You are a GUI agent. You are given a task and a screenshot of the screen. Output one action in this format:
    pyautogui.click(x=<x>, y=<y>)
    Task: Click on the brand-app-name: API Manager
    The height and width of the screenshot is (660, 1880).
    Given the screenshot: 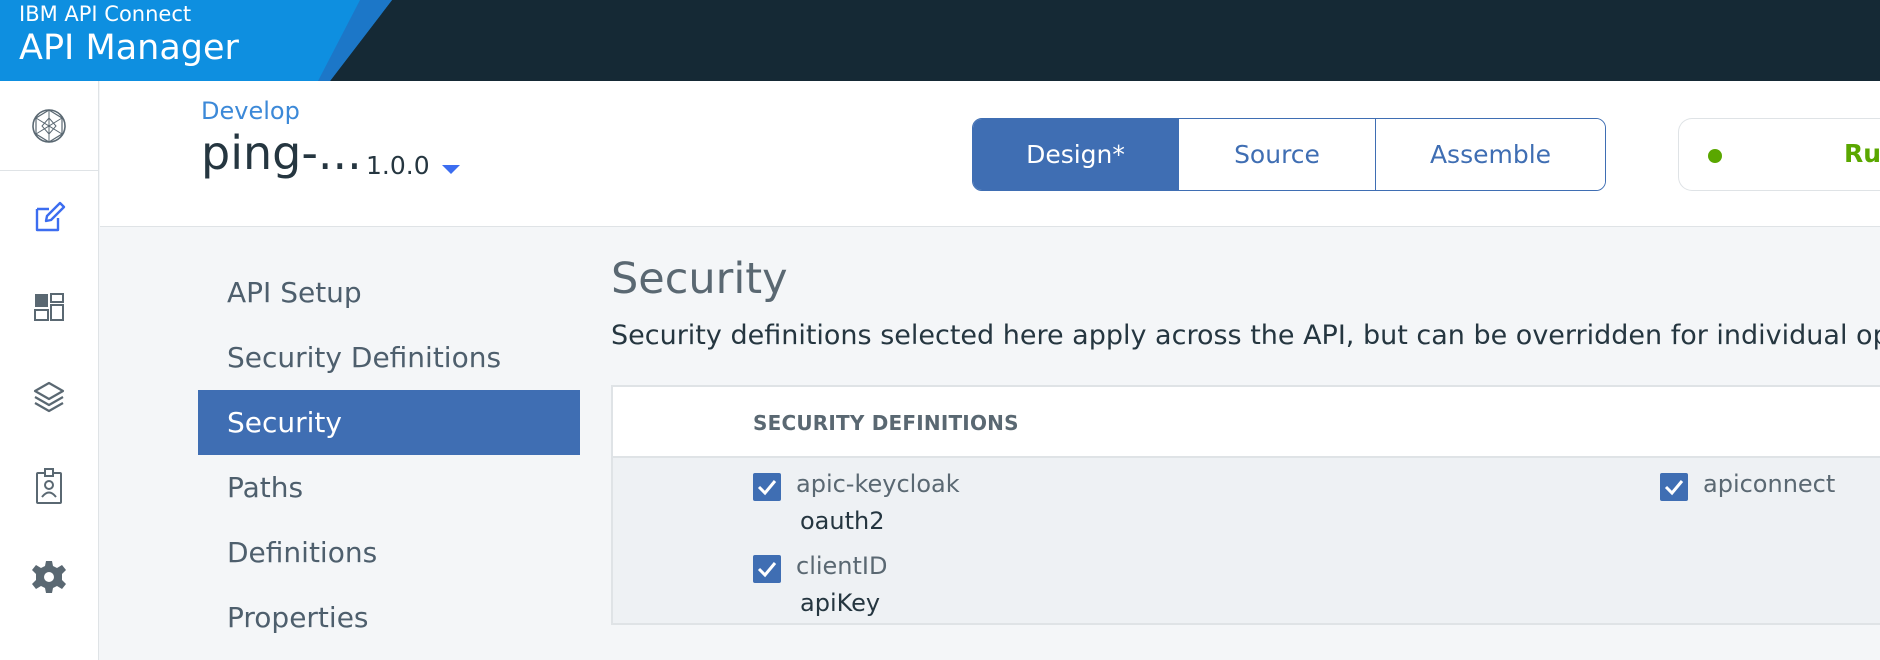 What is the action you would take?
    pyautogui.click(x=129, y=48)
    